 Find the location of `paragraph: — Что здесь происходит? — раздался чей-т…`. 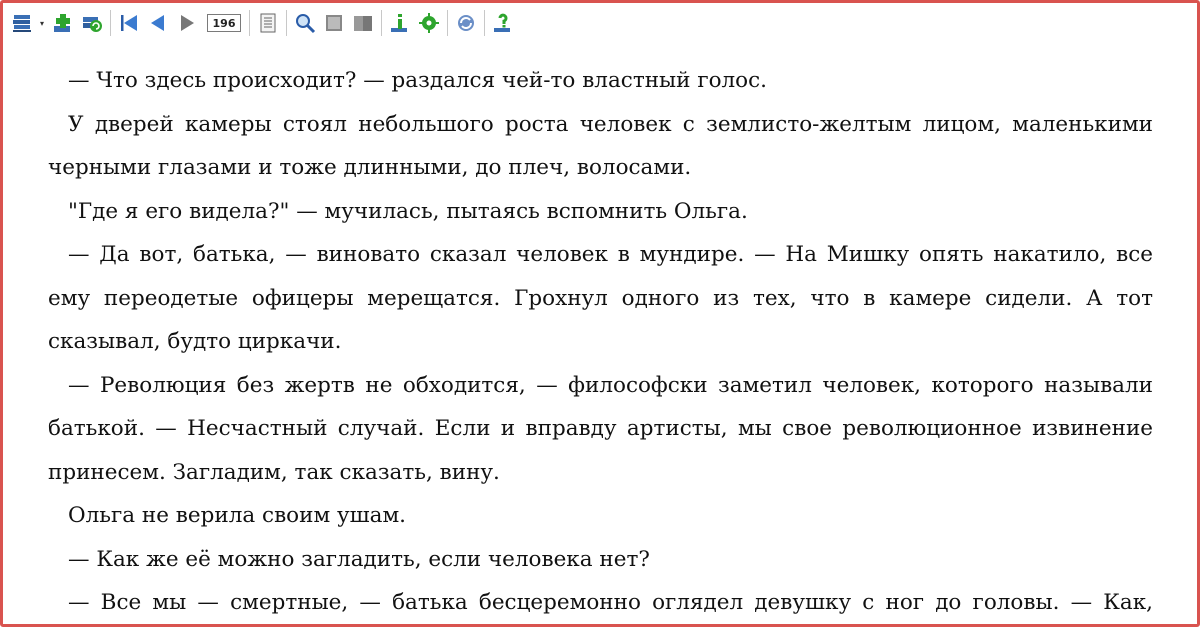

paragraph: — Что здесь происходит? — раздался чей-т… is located at coordinates (418, 80).